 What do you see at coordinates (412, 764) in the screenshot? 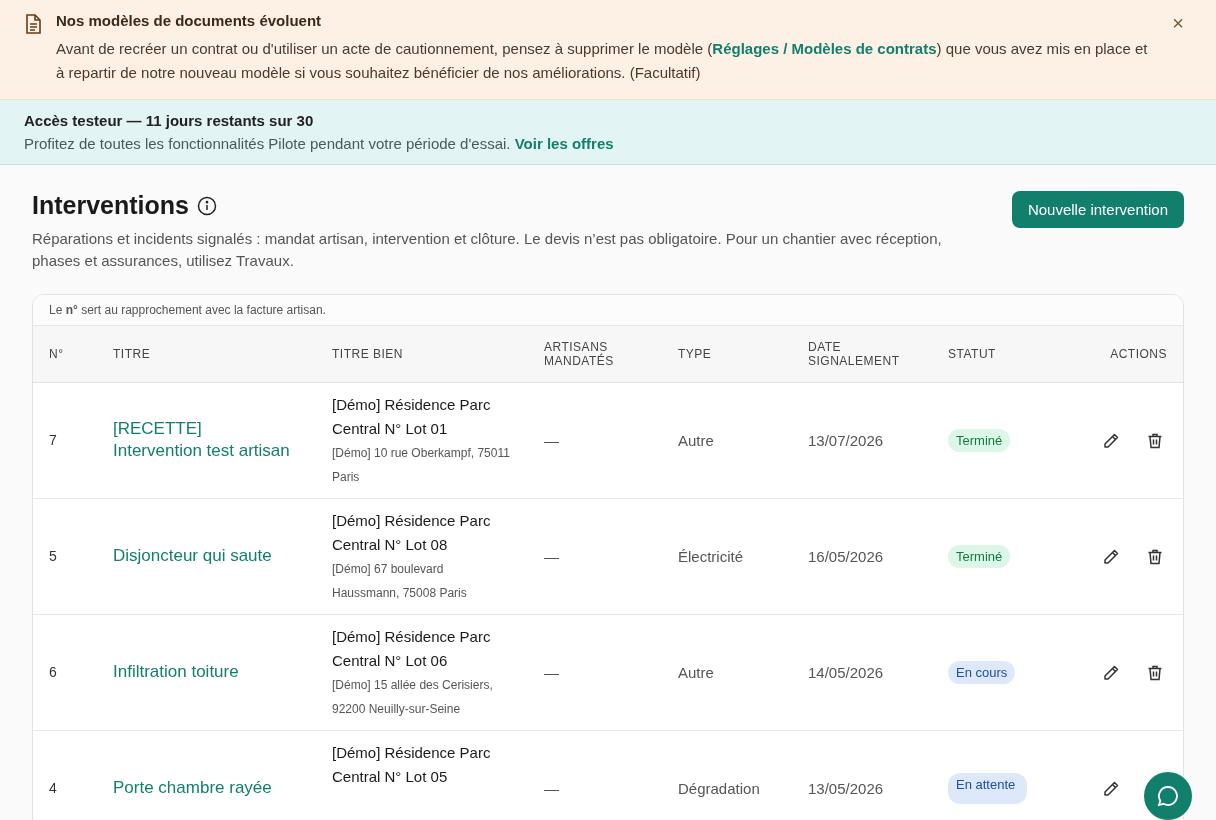
I see `property-title: [Démo] Résidence Parc Central N° Lot 05` at bounding box center [412, 764].